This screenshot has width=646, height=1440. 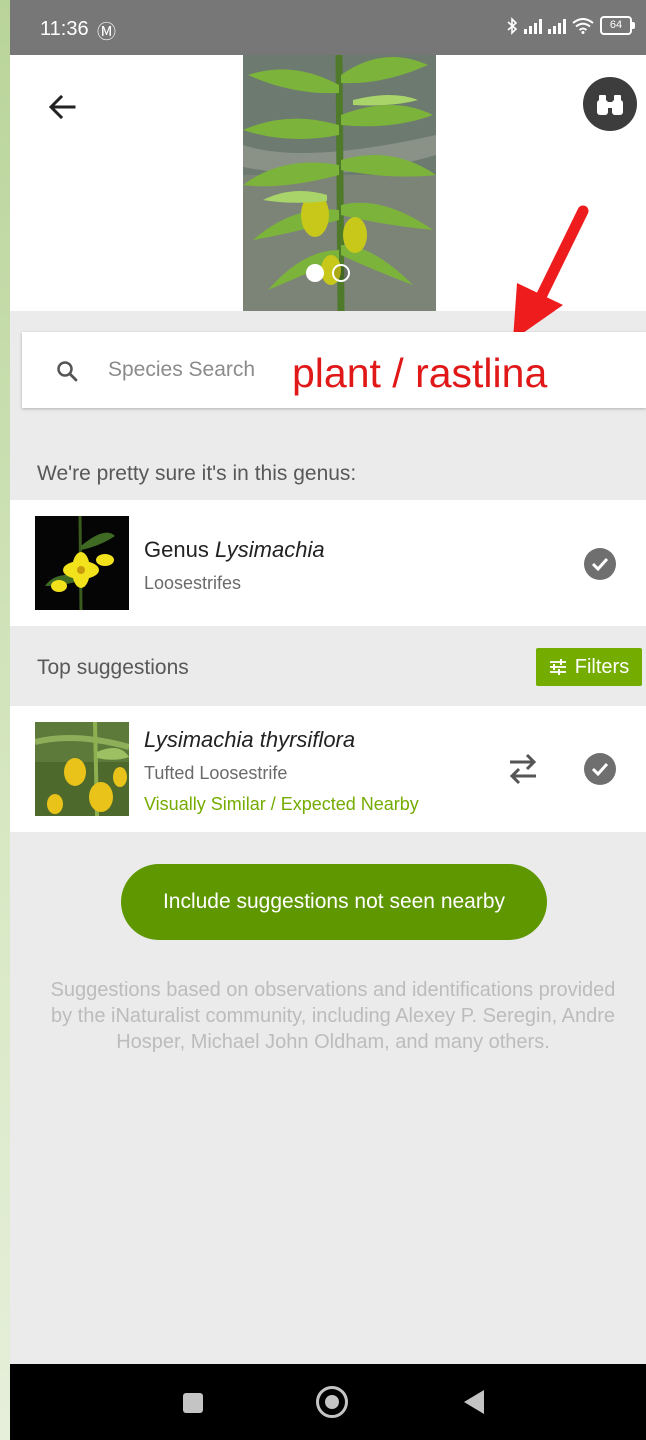 What do you see at coordinates (328, 27) in the screenshot?
I see `status-bar: 11:36 Ⓜ 64` at bounding box center [328, 27].